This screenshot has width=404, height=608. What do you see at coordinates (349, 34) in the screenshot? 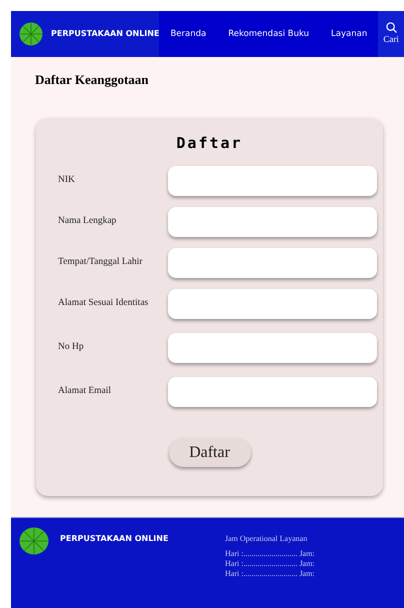
I see `nav-link: Layanan` at bounding box center [349, 34].